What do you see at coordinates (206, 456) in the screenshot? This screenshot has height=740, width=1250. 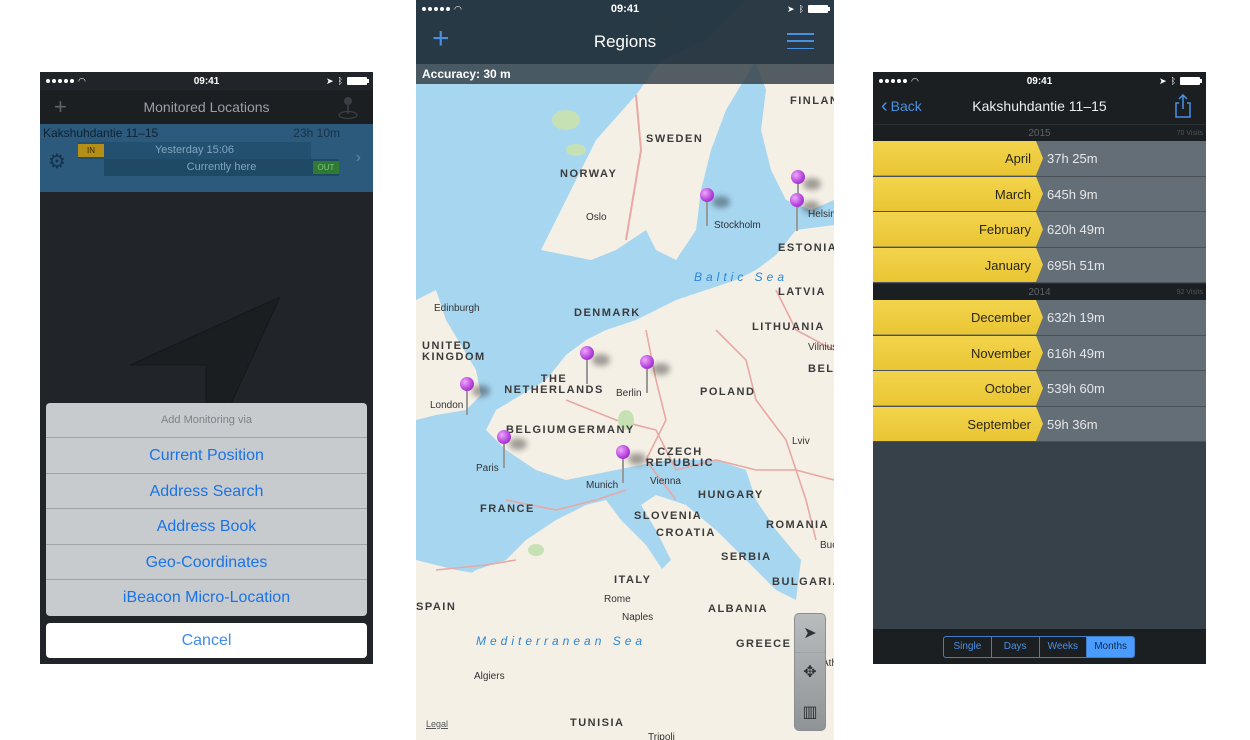 I see `current-position-button: Current Position` at bounding box center [206, 456].